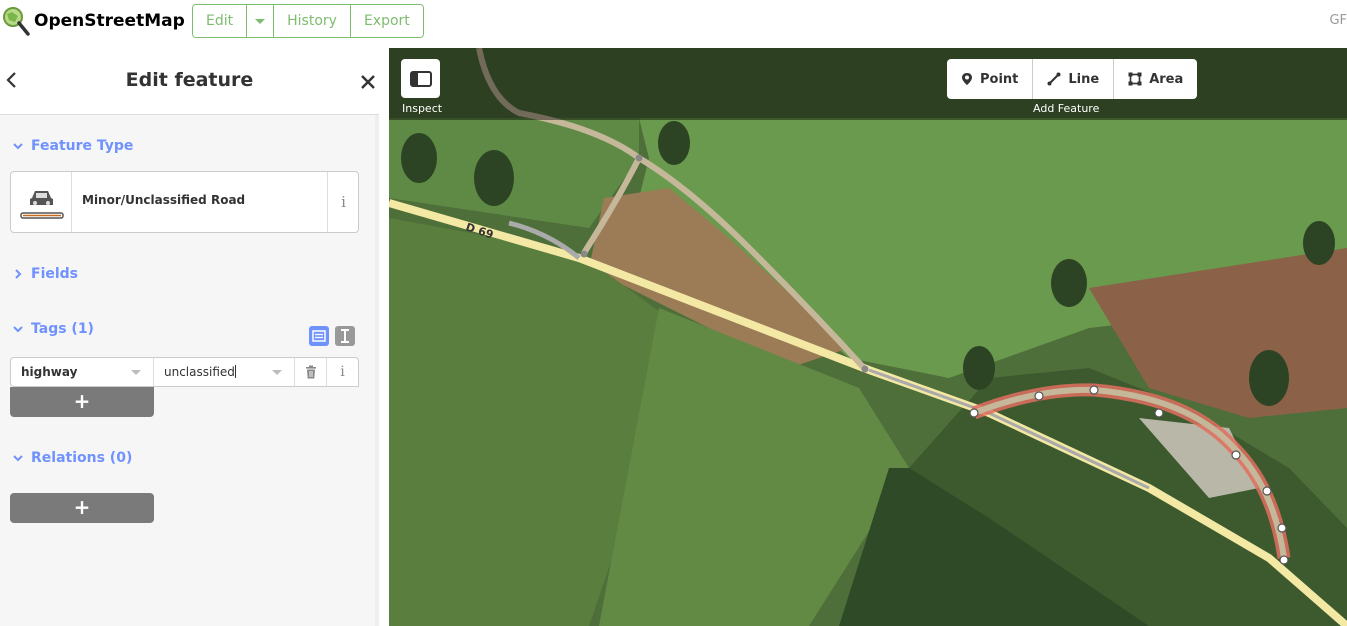 This screenshot has height=626, width=1347. I want to click on sidebar-toggle-icon, so click(420, 78).